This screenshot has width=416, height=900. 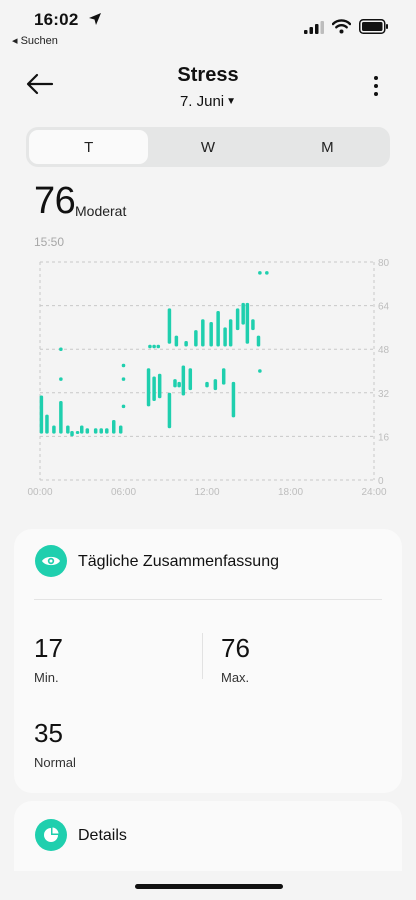 What do you see at coordinates (102, 835) in the screenshot?
I see `details-title: Details` at bounding box center [102, 835].